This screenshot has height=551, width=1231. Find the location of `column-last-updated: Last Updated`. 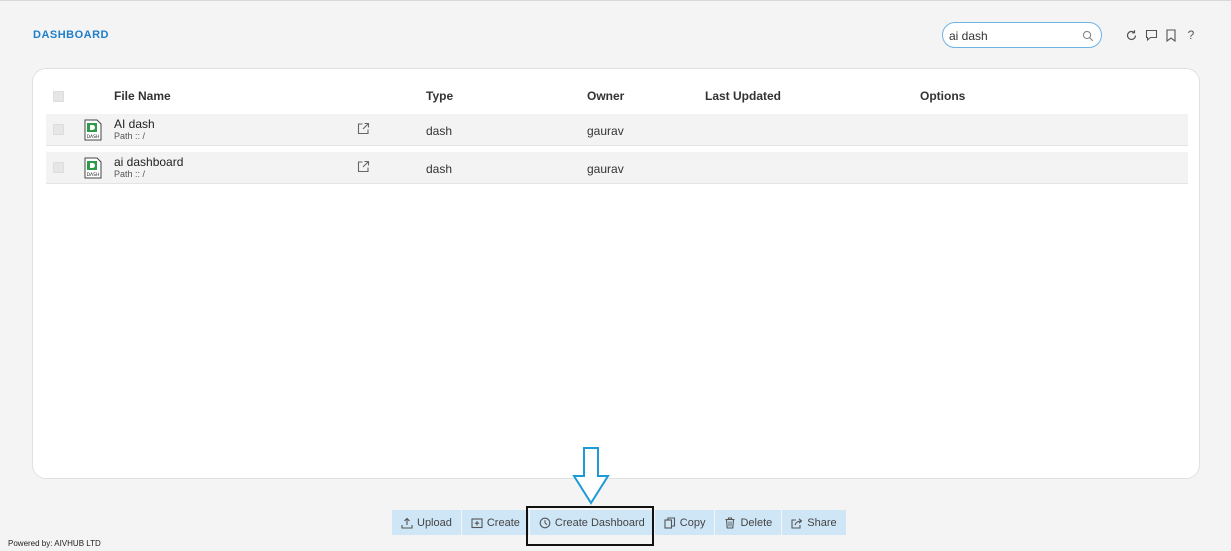

column-last-updated: Last Updated is located at coordinates (743, 96).